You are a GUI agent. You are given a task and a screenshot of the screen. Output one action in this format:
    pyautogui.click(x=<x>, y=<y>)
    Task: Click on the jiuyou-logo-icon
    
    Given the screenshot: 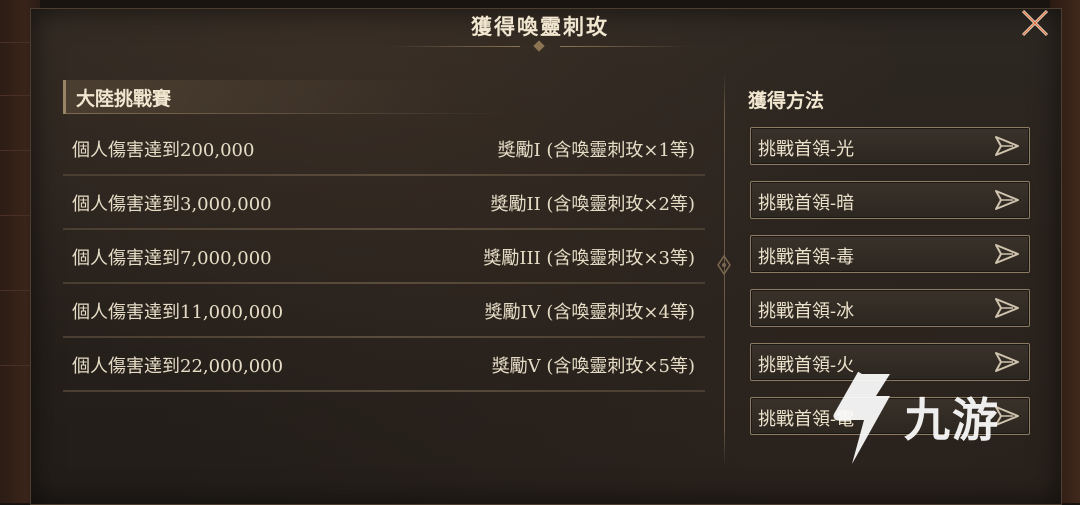 What is the action you would take?
    pyautogui.click(x=861, y=417)
    